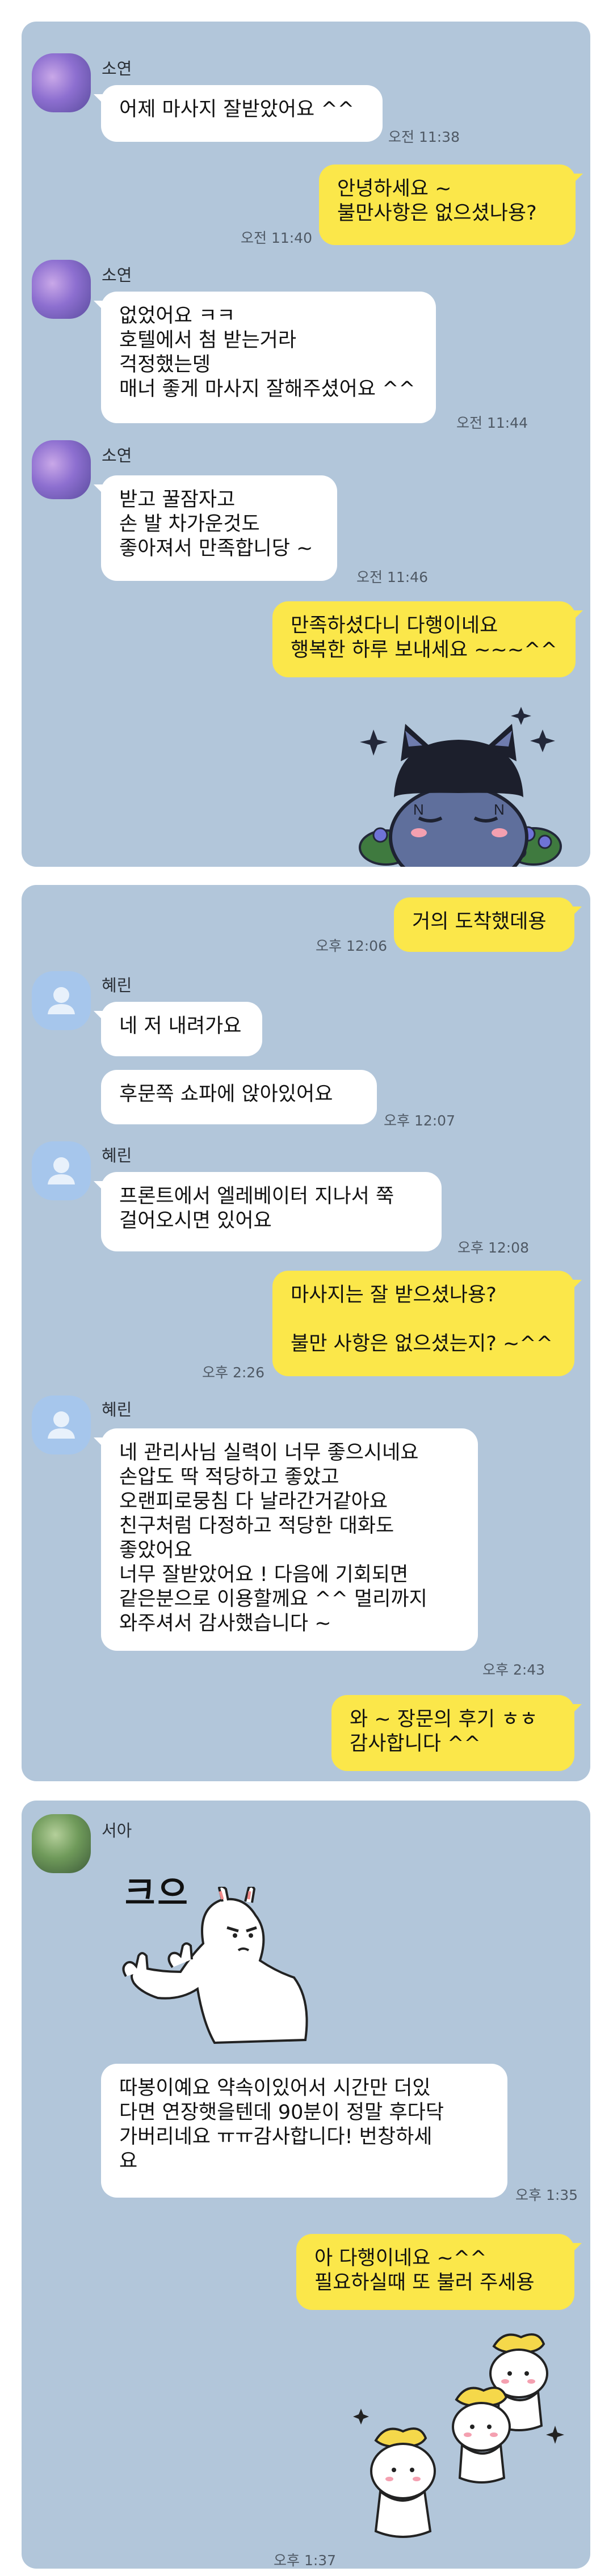 This screenshot has width=613, height=2576. I want to click on message-time: 오후 1:35, so click(546, 2195).